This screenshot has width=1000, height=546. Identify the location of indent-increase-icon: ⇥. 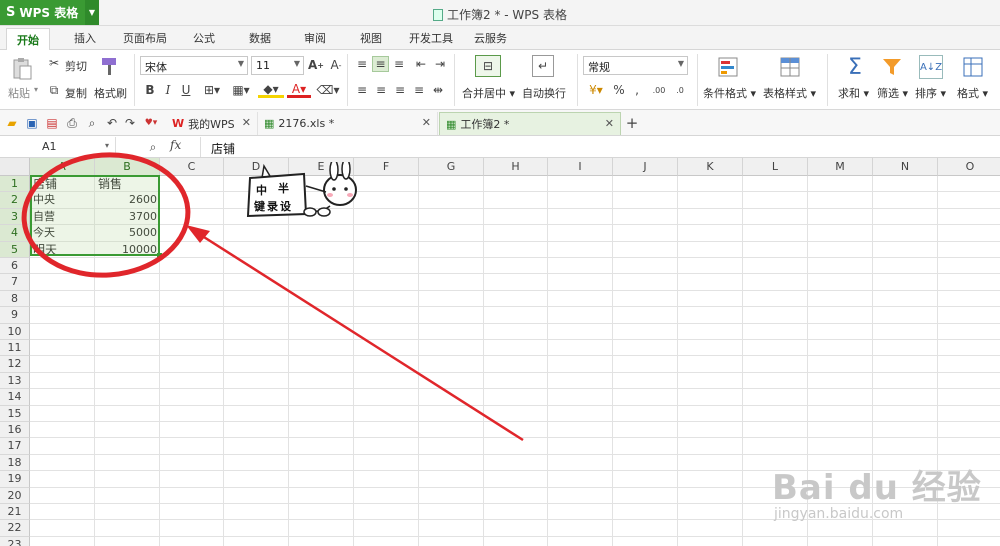
(440, 64).